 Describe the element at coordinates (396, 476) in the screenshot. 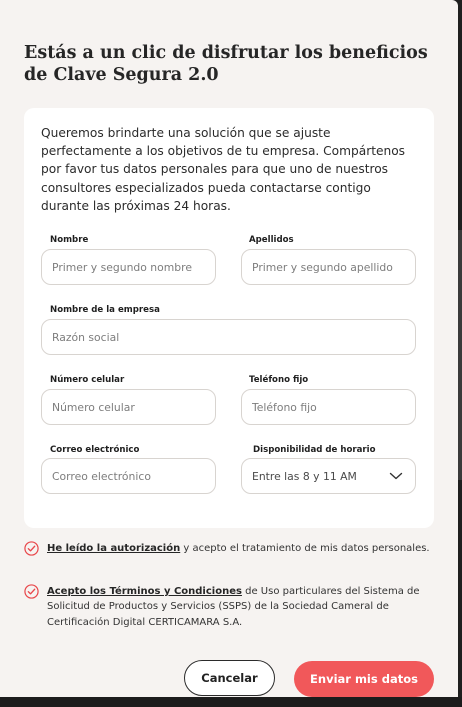

I see `chevron-down-icon` at that location.